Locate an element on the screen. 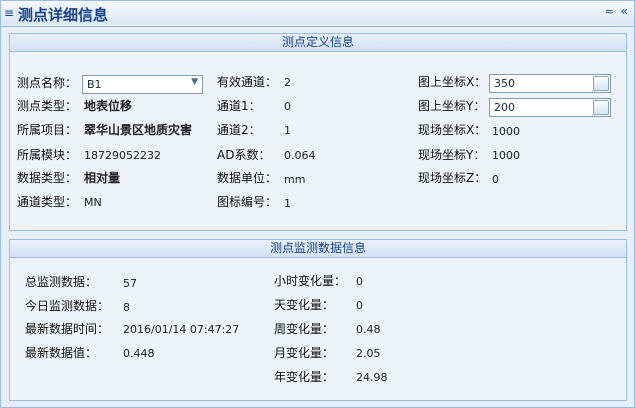 Image resolution: width=635 pixels, height=408 pixels. data-type-label: 数据类型： is located at coordinates (47, 178).